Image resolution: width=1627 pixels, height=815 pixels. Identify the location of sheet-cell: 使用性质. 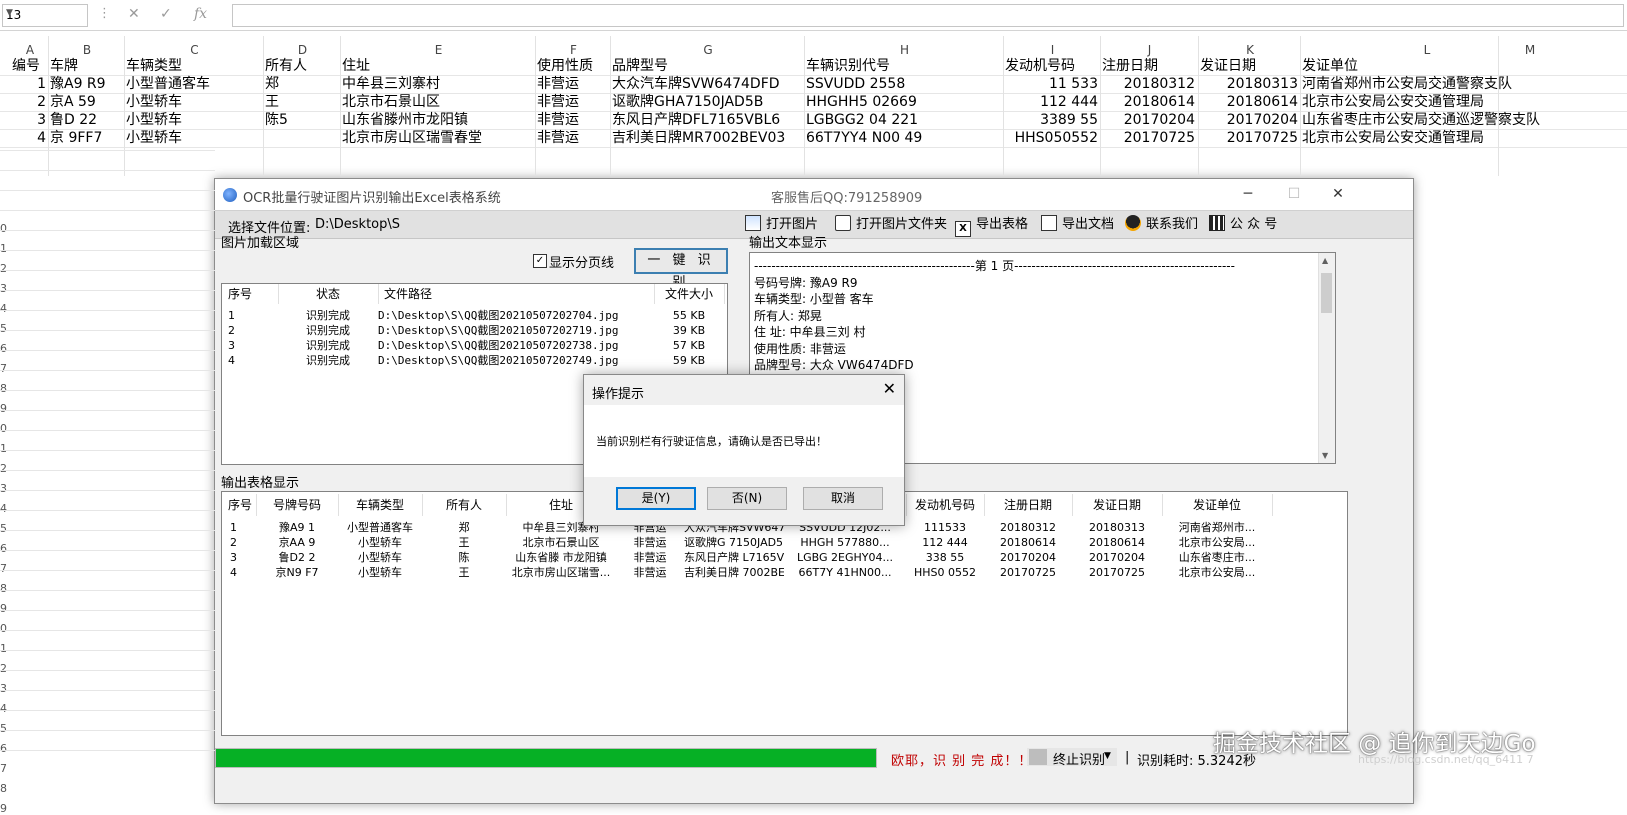
(572, 66).